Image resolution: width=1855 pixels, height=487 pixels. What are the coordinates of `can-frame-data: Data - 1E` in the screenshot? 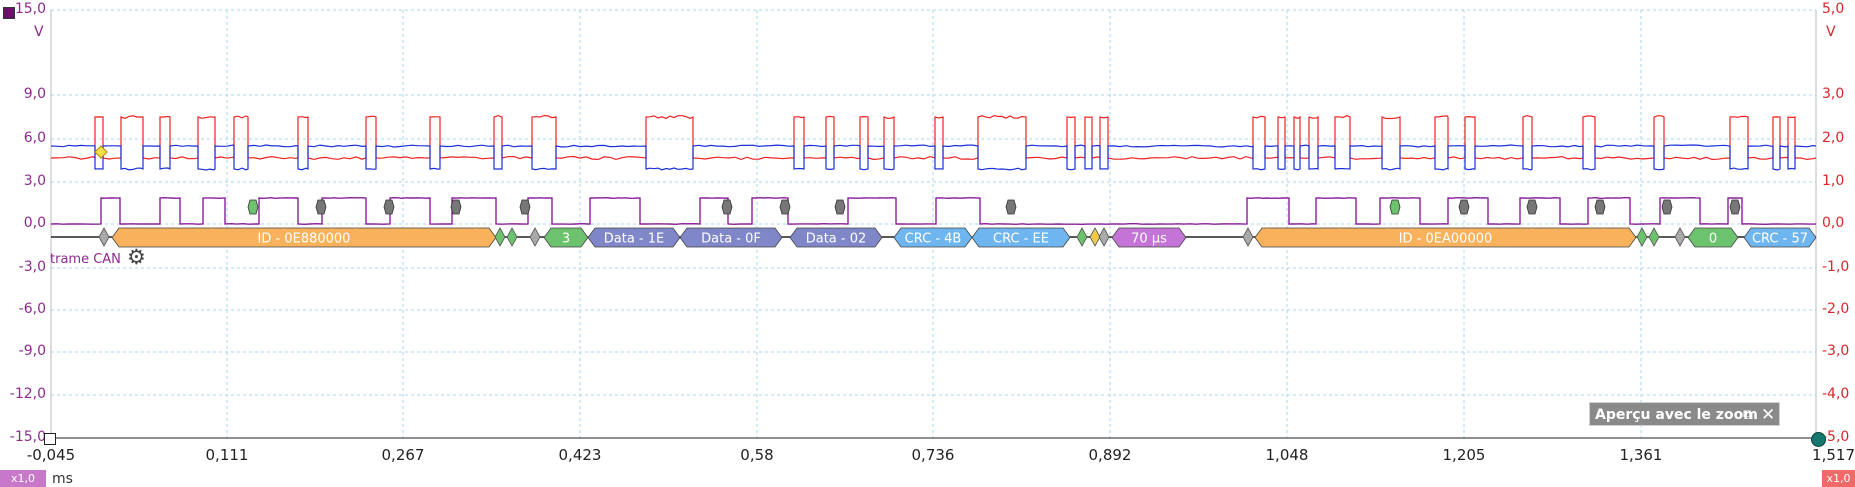 It's located at (634, 237).